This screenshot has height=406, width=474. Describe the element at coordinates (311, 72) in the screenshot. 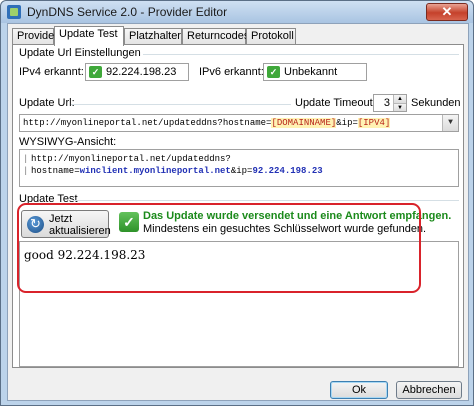

I see `ipv6-value: Unbekannt` at that location.